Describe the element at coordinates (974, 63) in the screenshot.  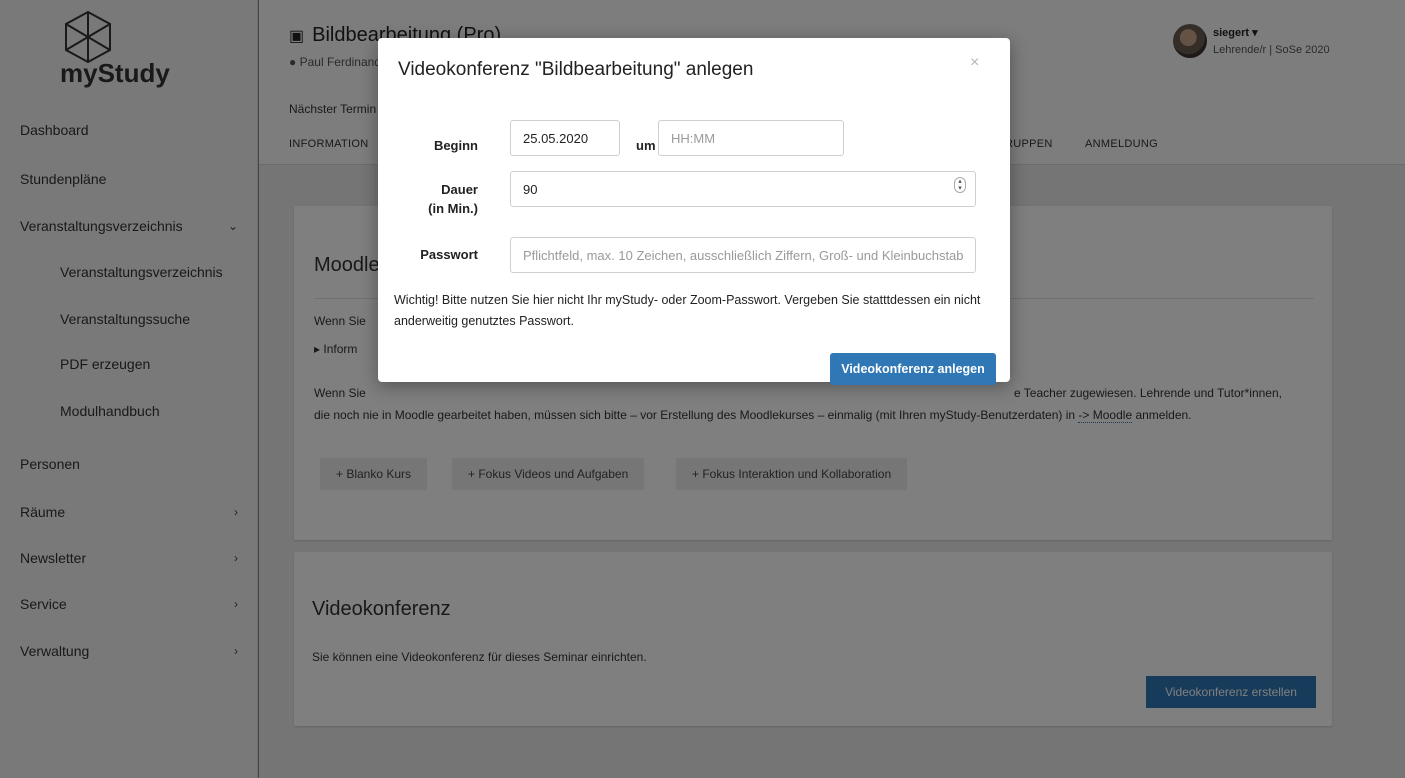
I see `close-icon: ×` at that location.